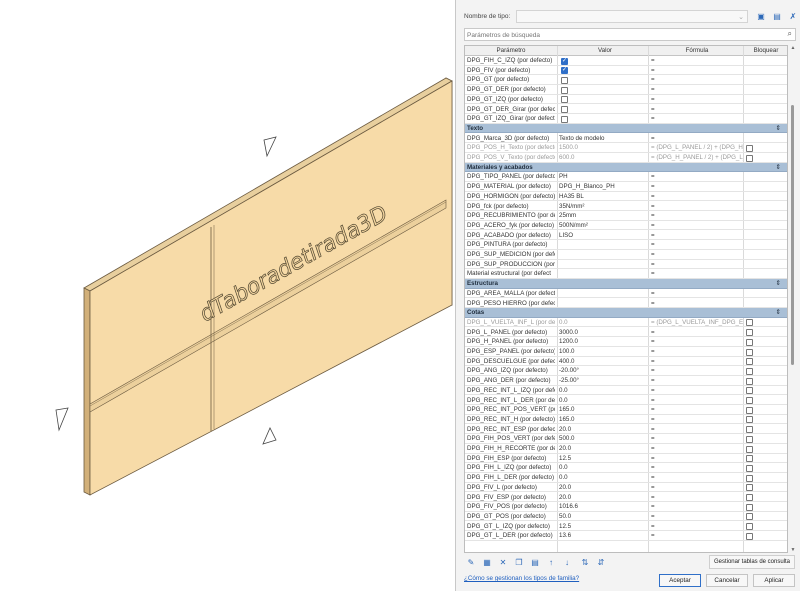 This screenshot has width=800, height=591. Describe the element at coordinates (727, 580) in the screenshot. I see `cancel-button: Cancelar` at that location.